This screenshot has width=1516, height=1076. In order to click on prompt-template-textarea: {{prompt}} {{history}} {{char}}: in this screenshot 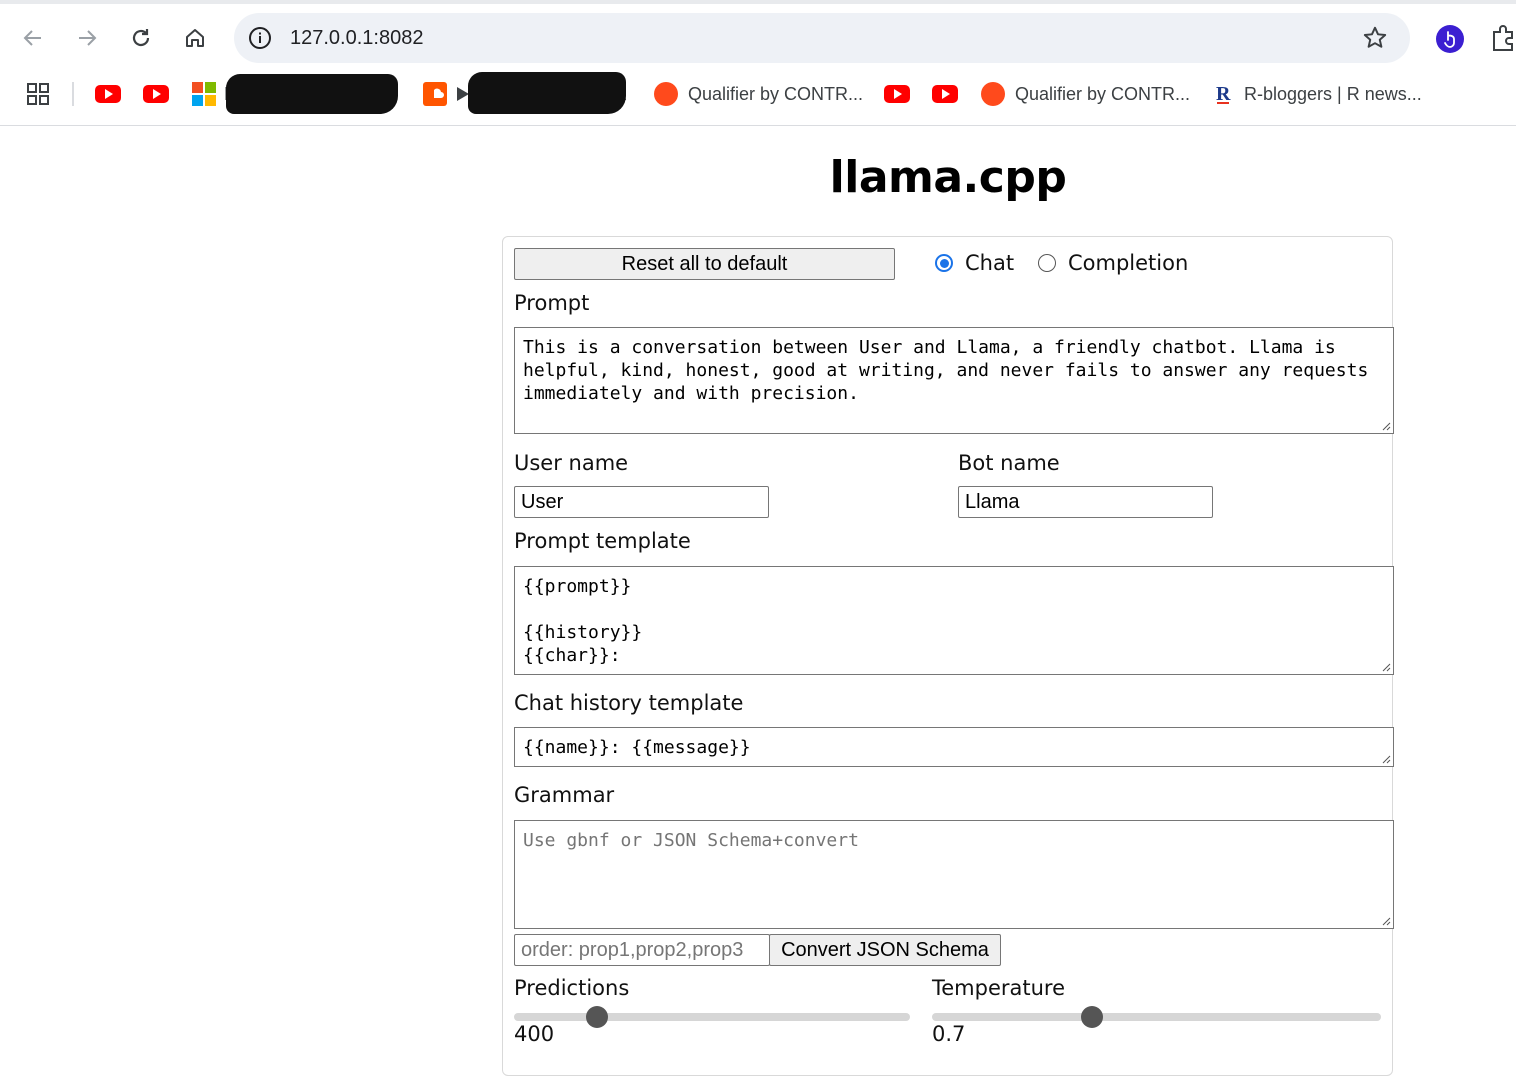, I will do `click(954, 620)`.